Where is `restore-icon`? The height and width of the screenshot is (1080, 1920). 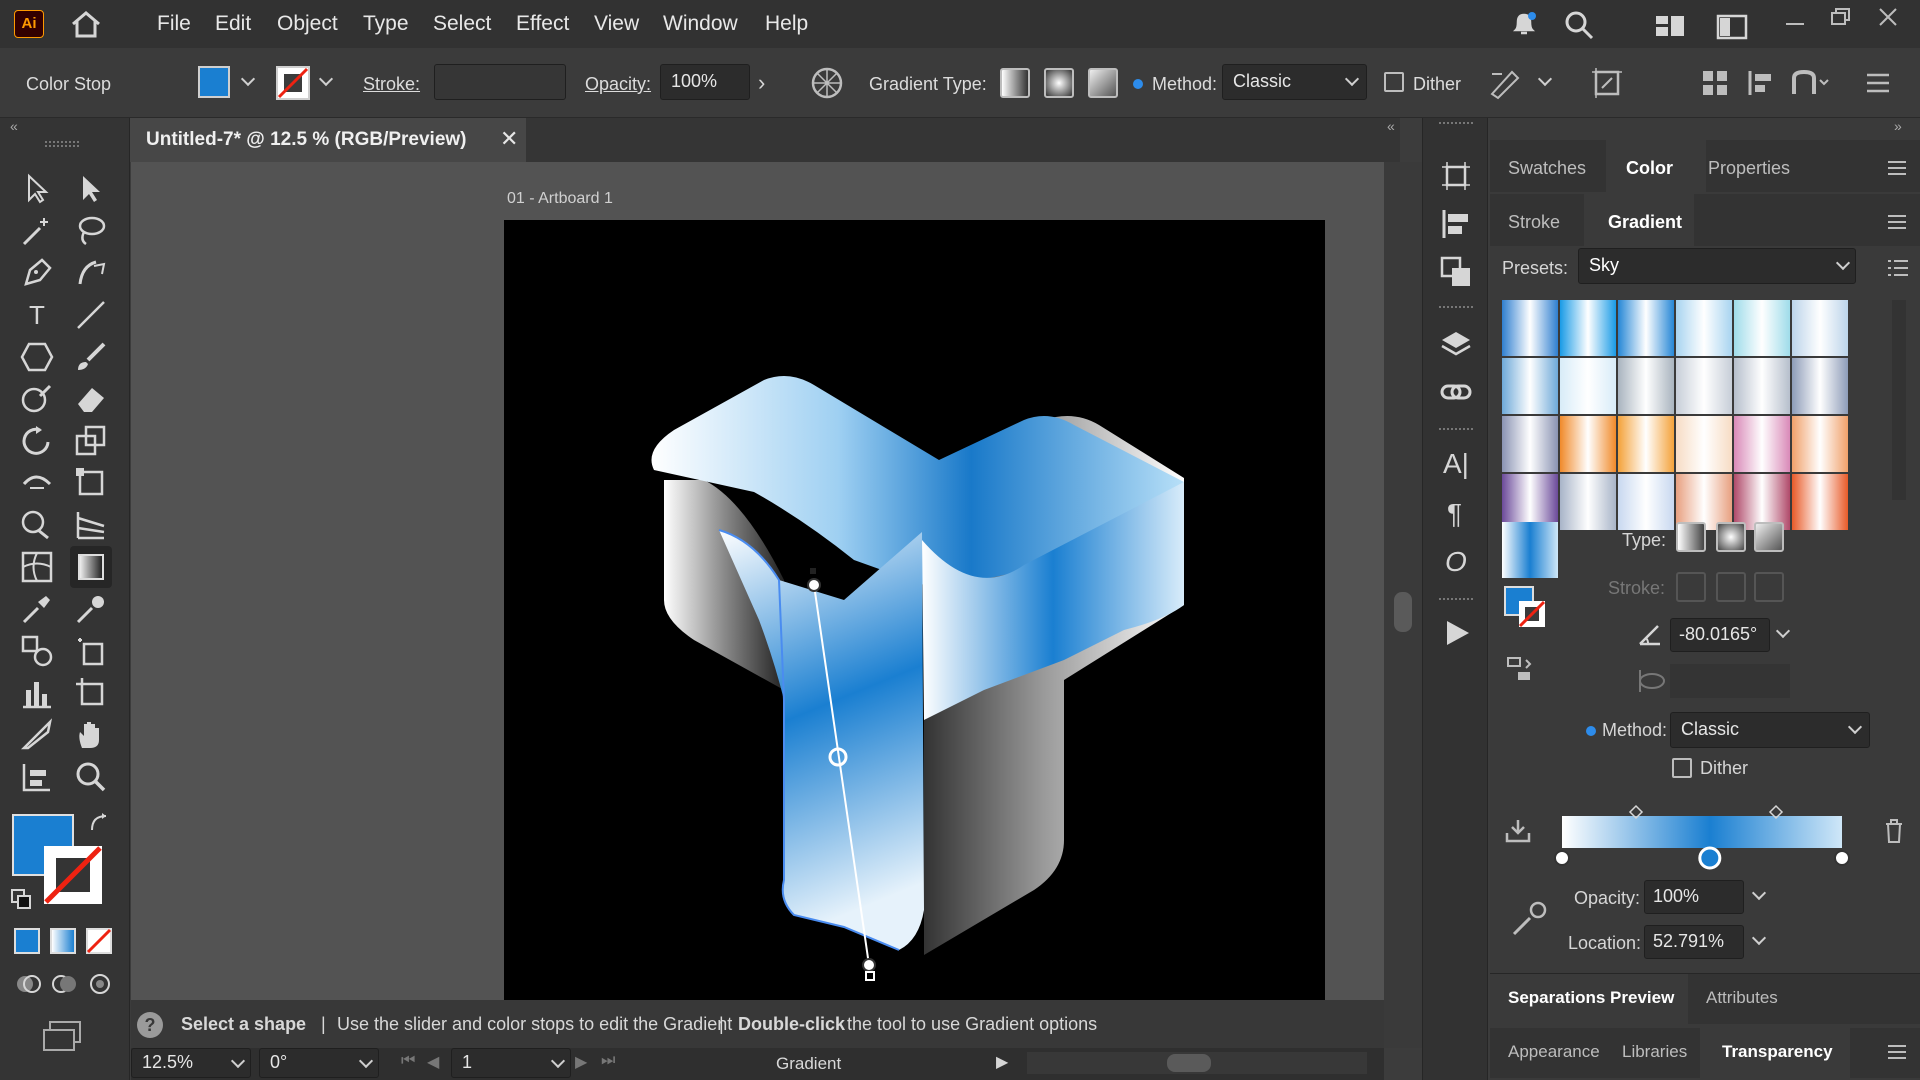
restore-icon is located at coordinates (1841, 17).